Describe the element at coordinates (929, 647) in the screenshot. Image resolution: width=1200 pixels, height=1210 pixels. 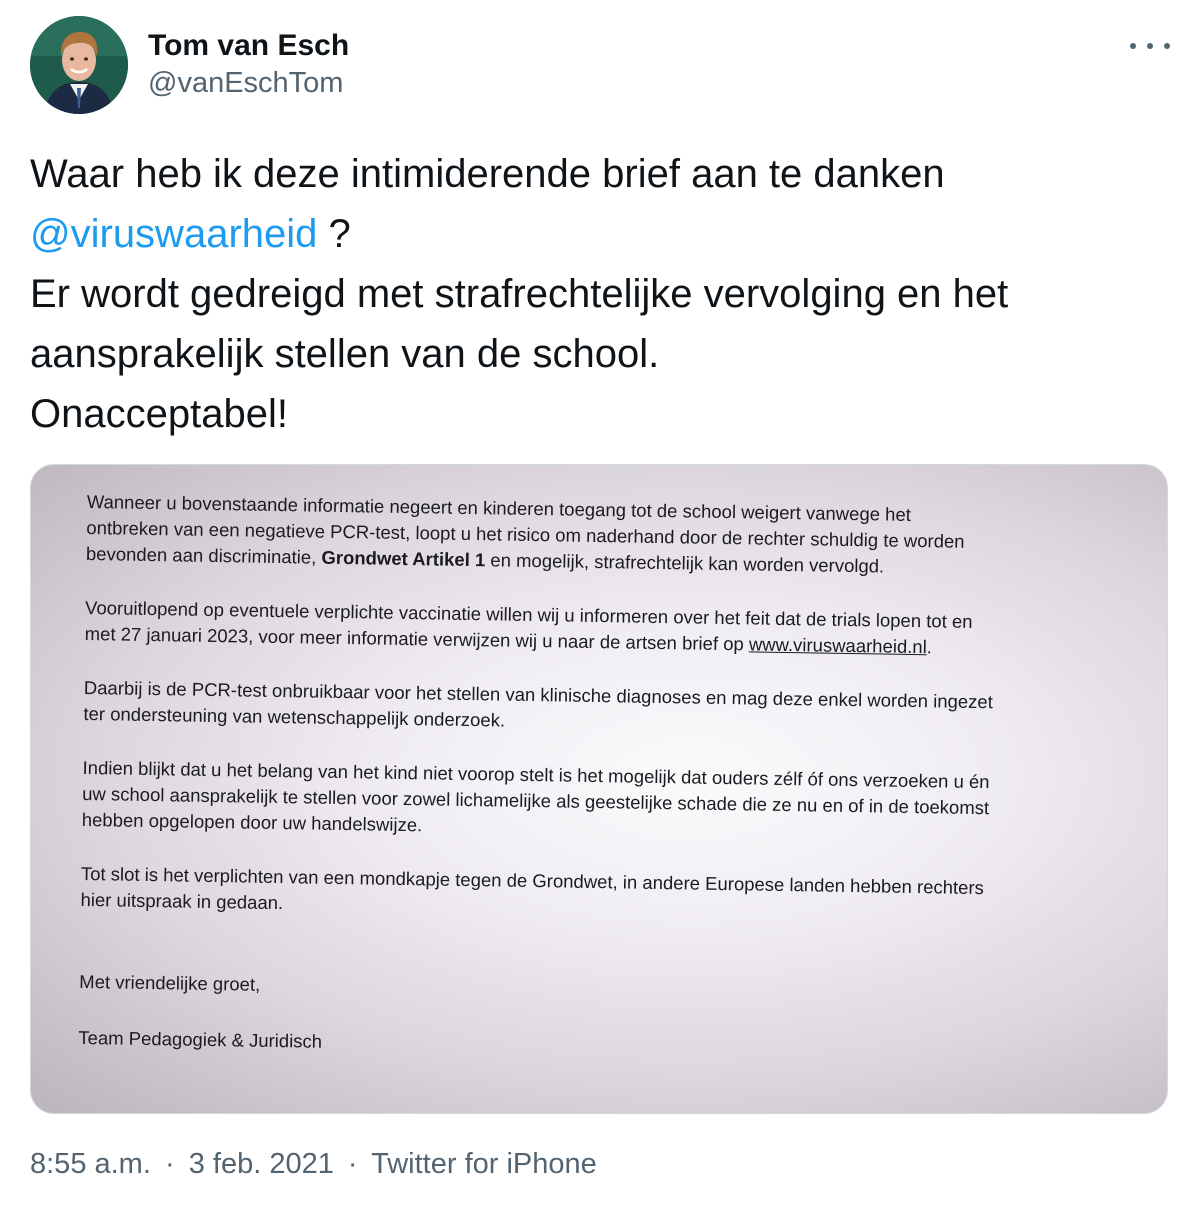
I see `letter-text: .` at that location.